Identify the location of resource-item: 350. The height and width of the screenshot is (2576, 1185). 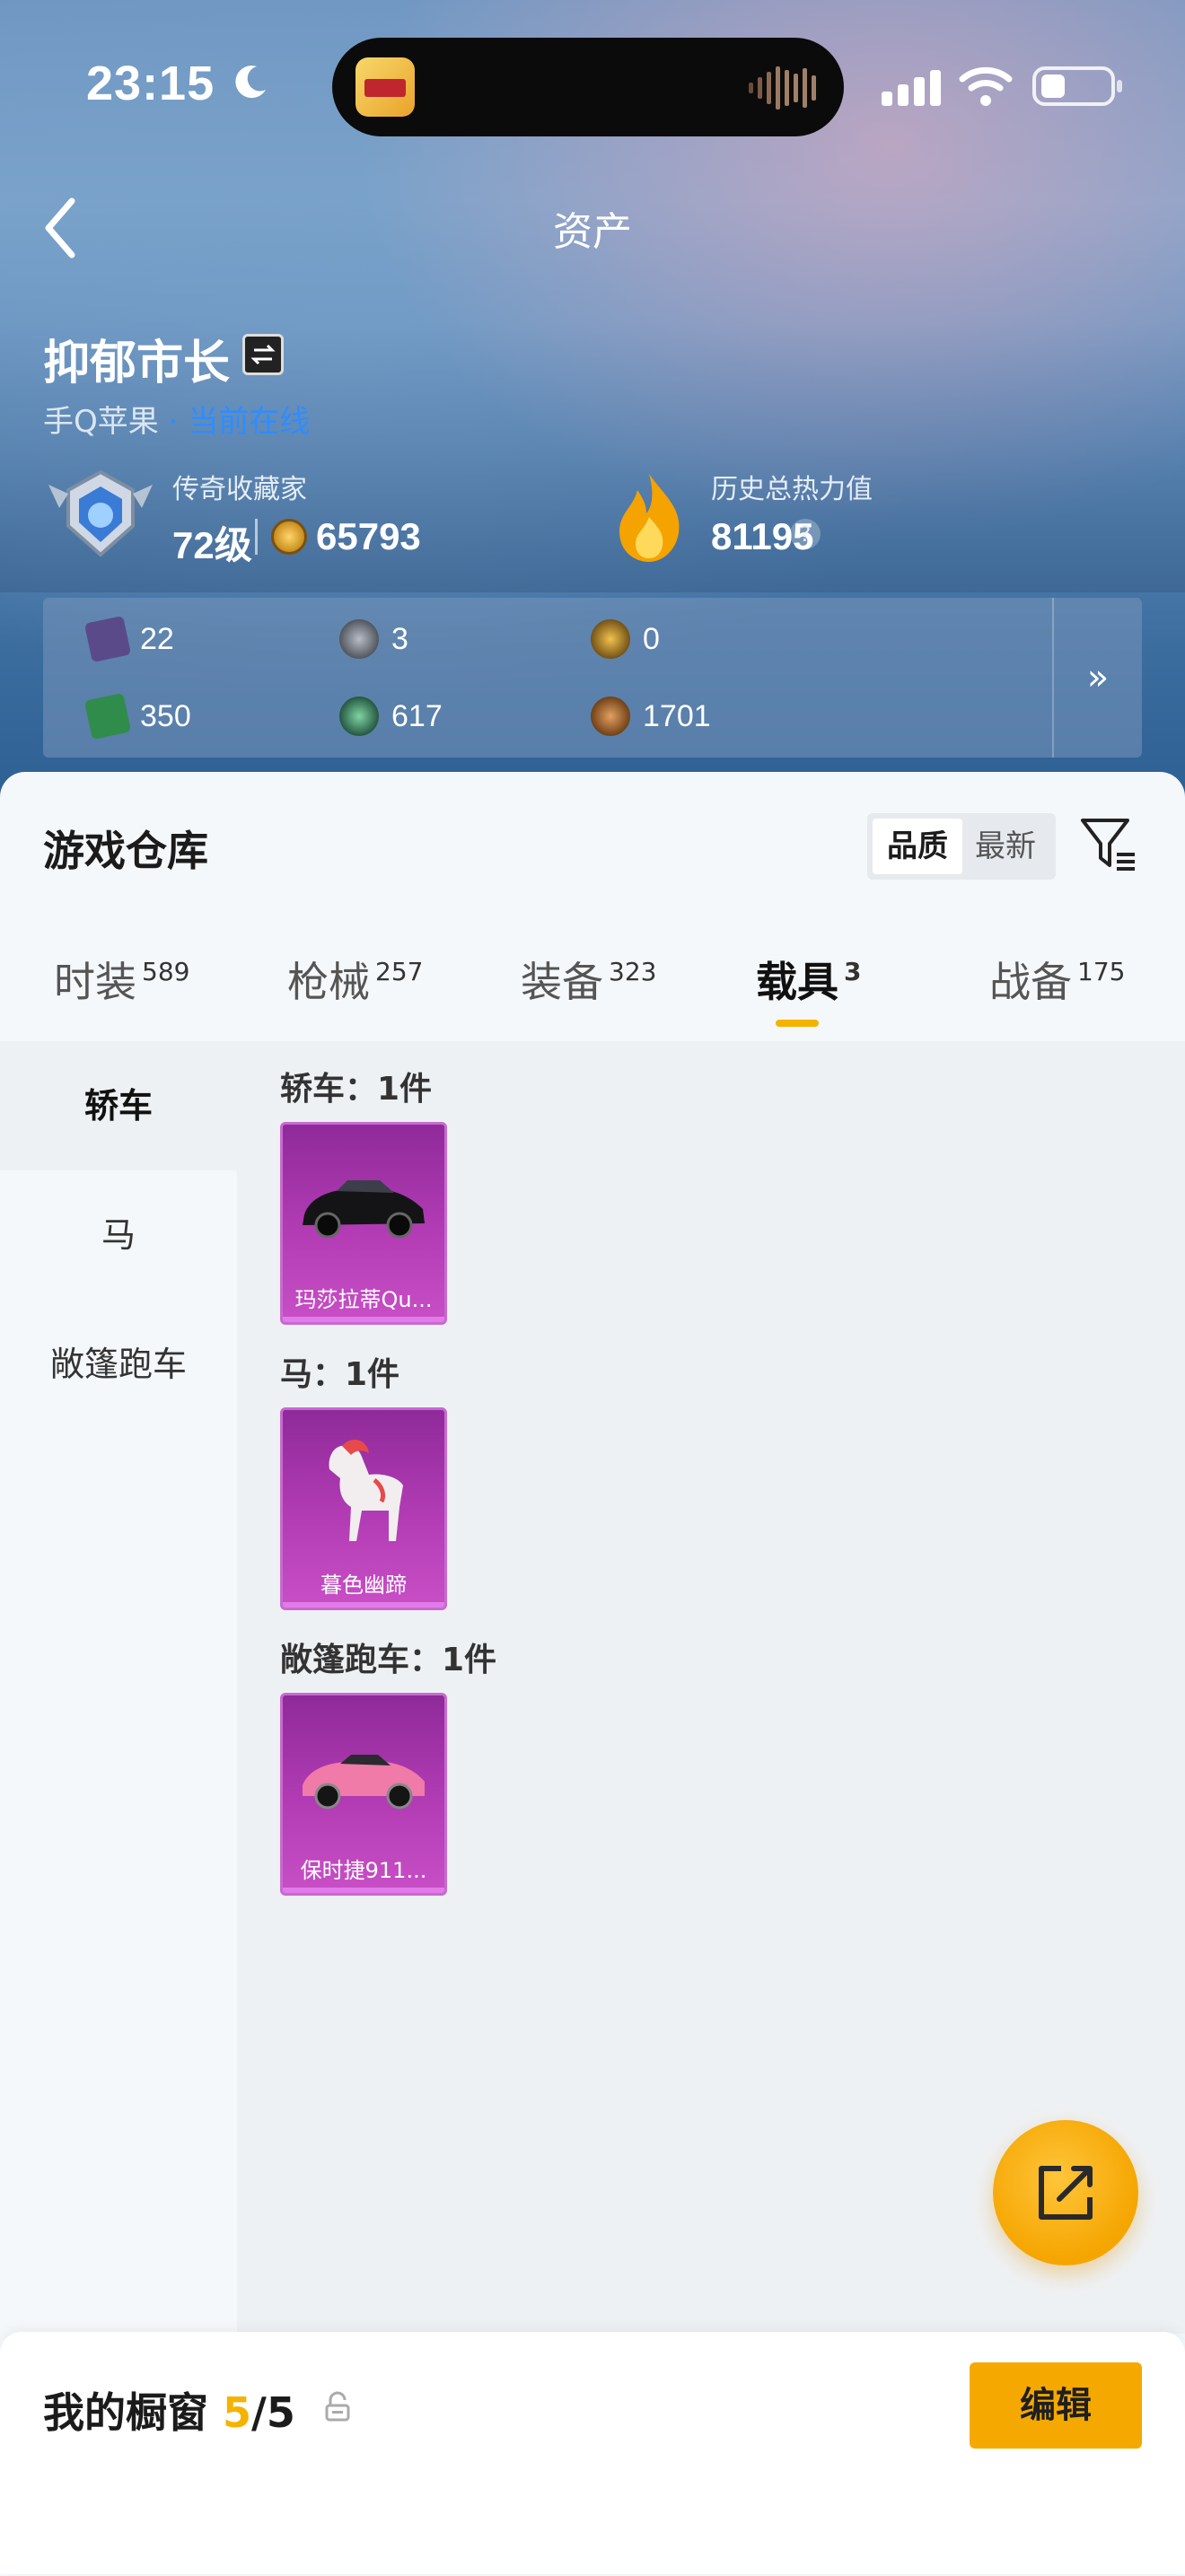
(137, 716).